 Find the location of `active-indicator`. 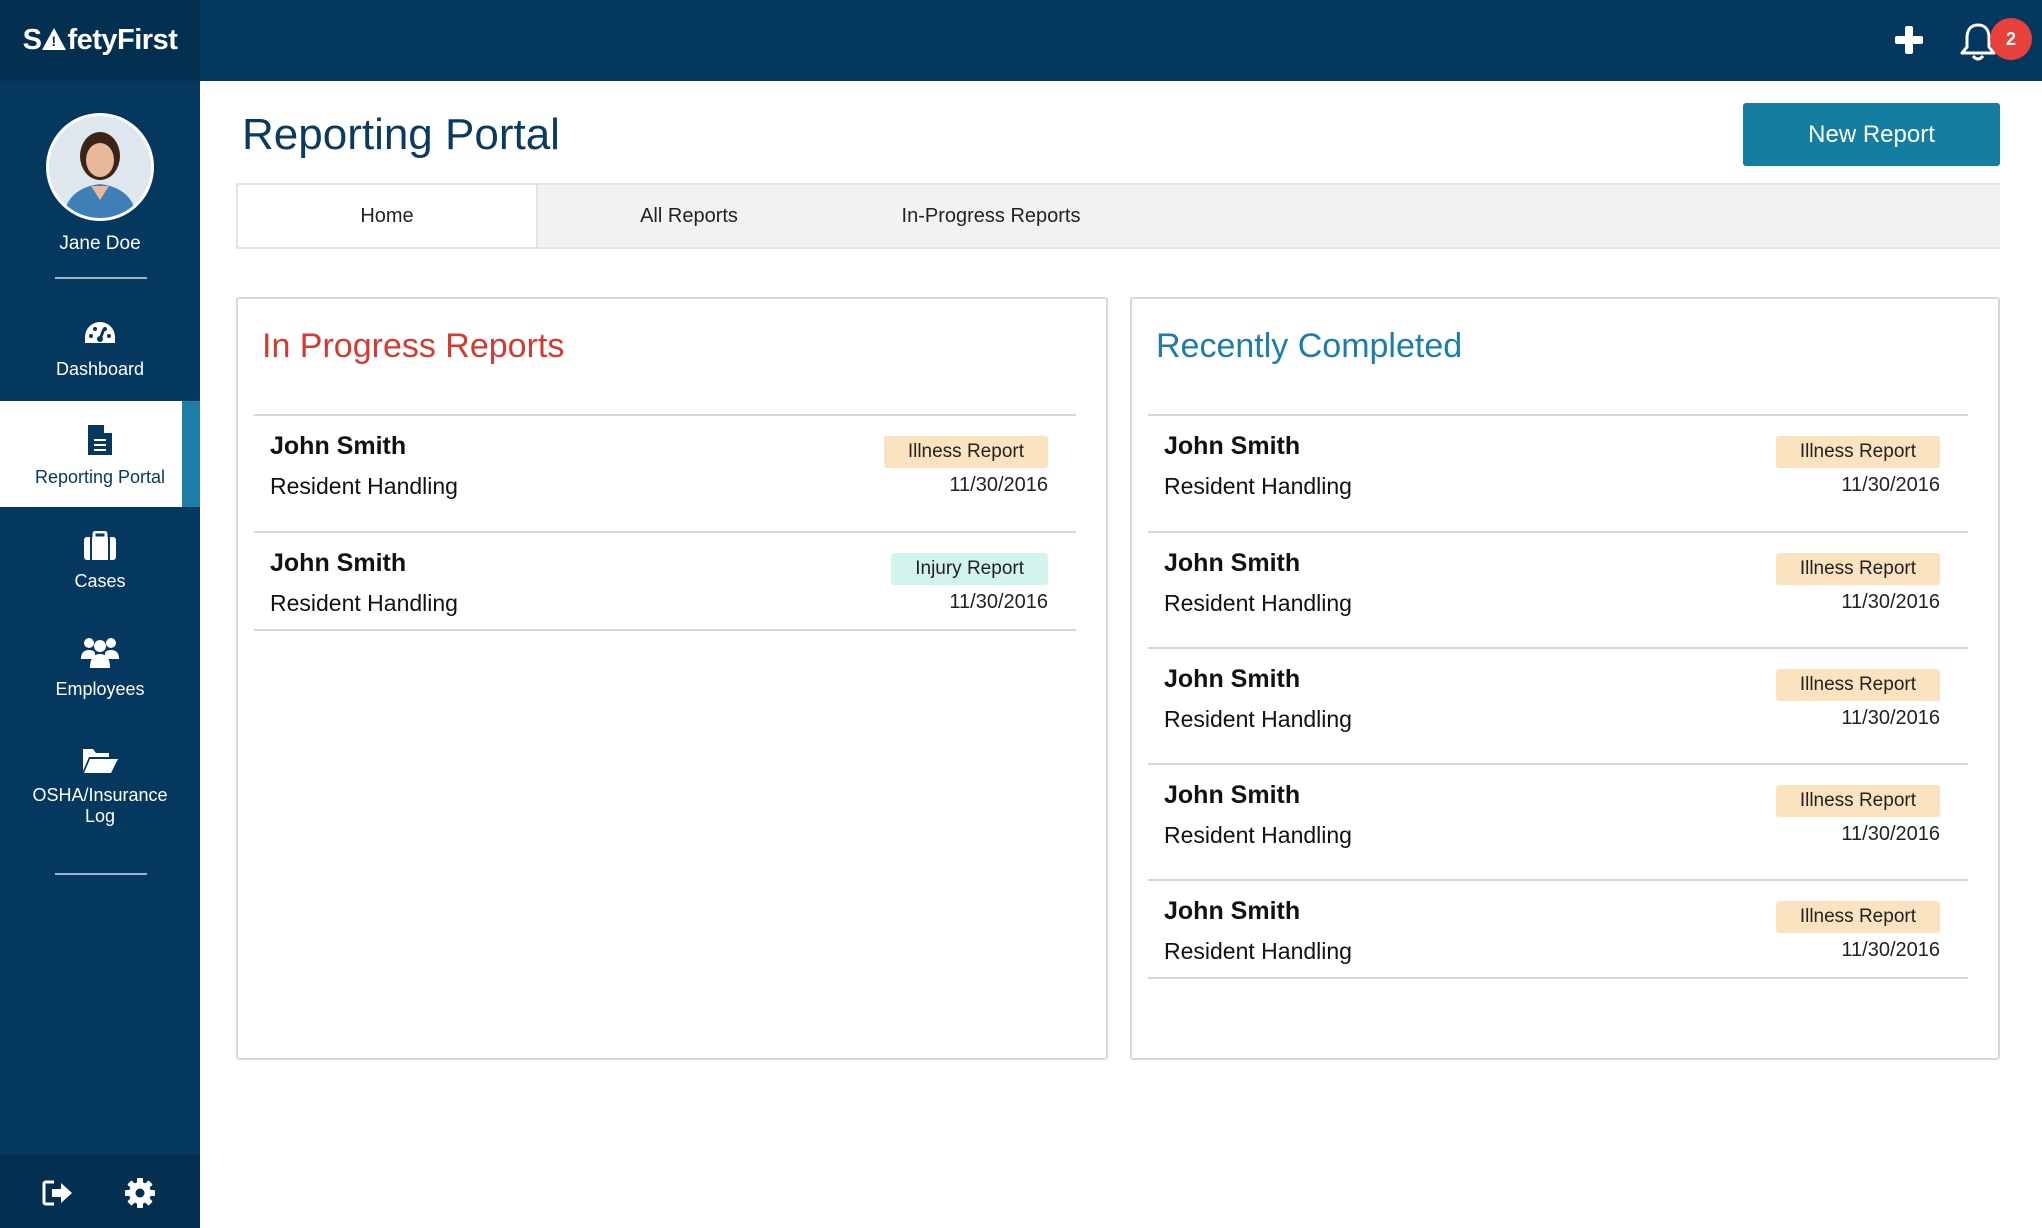

active-indicator is located at coordinates (191, 454).